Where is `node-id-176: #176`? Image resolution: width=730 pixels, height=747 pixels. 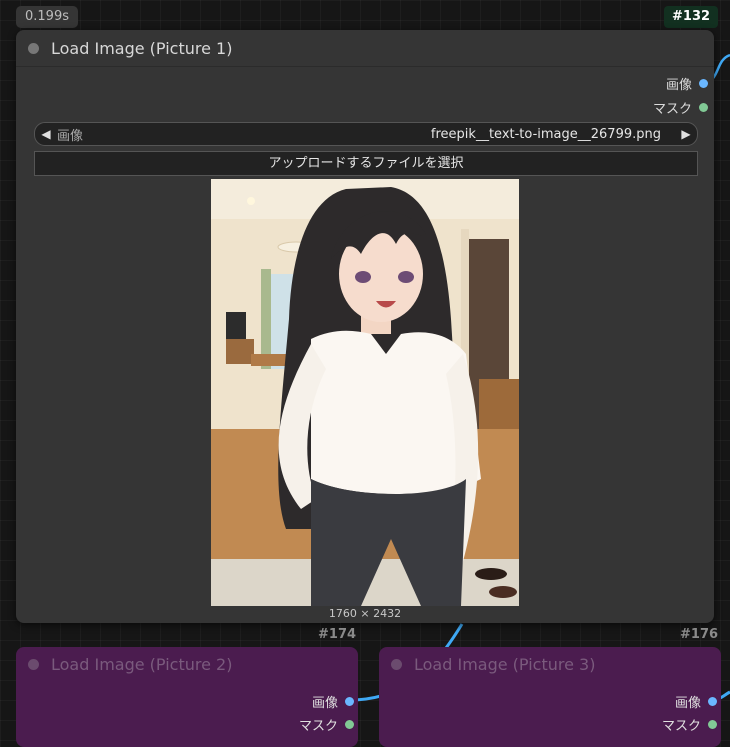
node-id-176: #176 is located at coordinates (699, 634).